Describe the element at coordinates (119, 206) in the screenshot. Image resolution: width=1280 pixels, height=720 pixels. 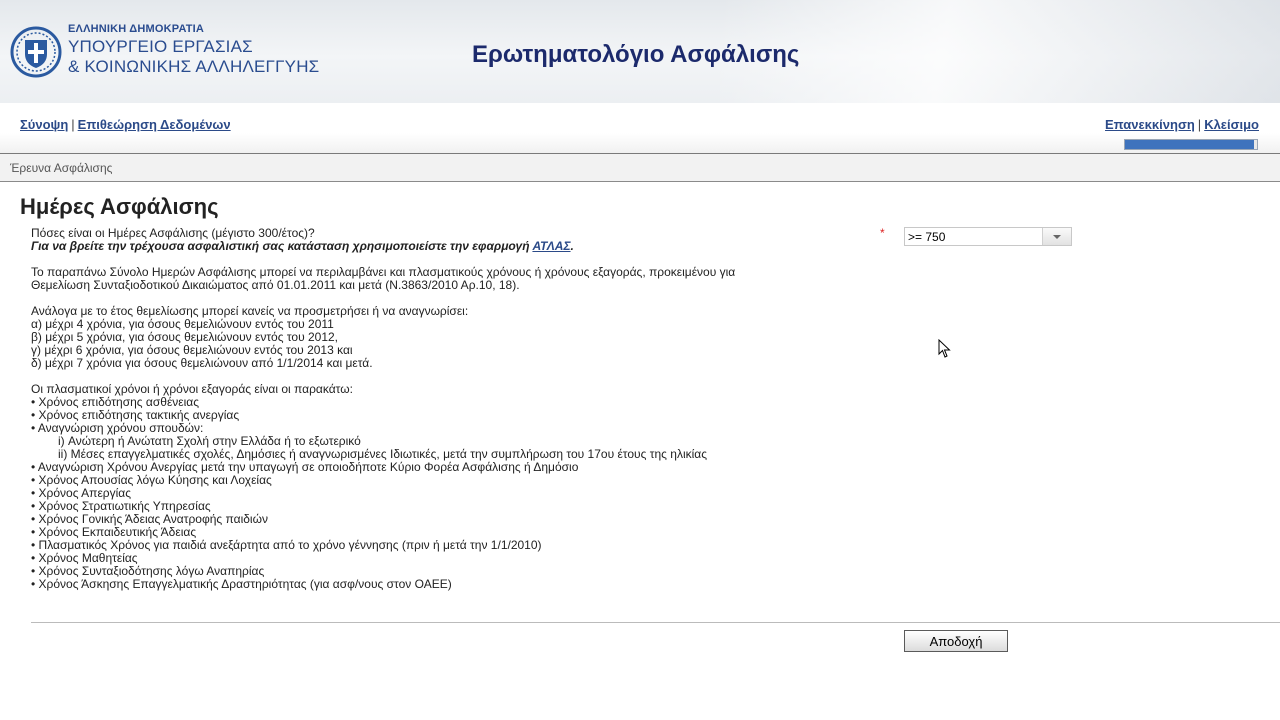
I see `page-title: Ημέρες Ασφάλισης` at that location.